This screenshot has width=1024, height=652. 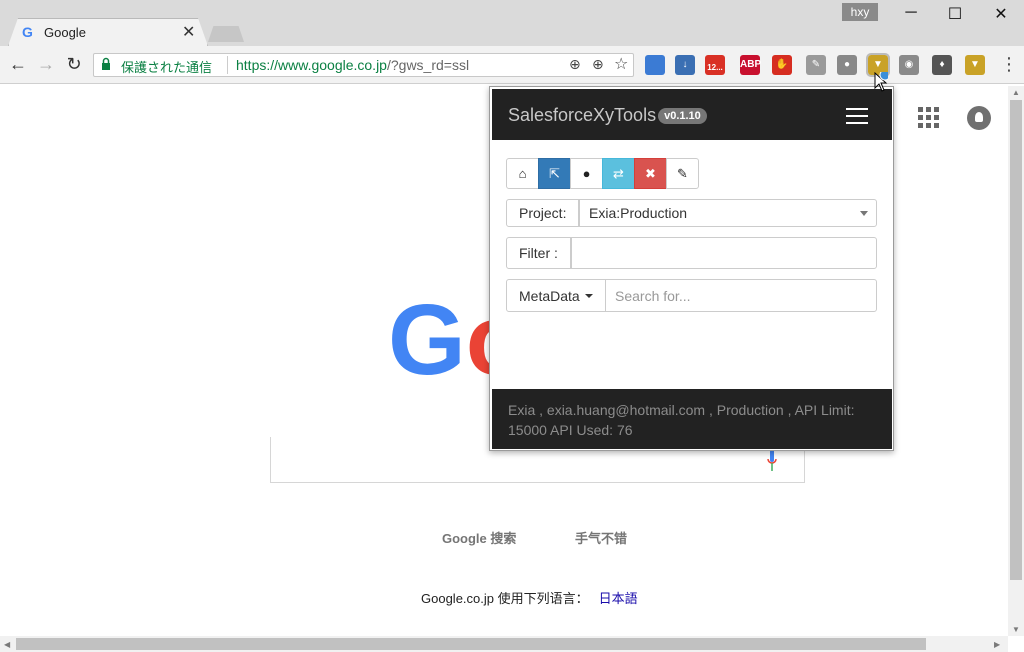 I want to click on mouse-cursor-icon, so click(x=881, y=82).